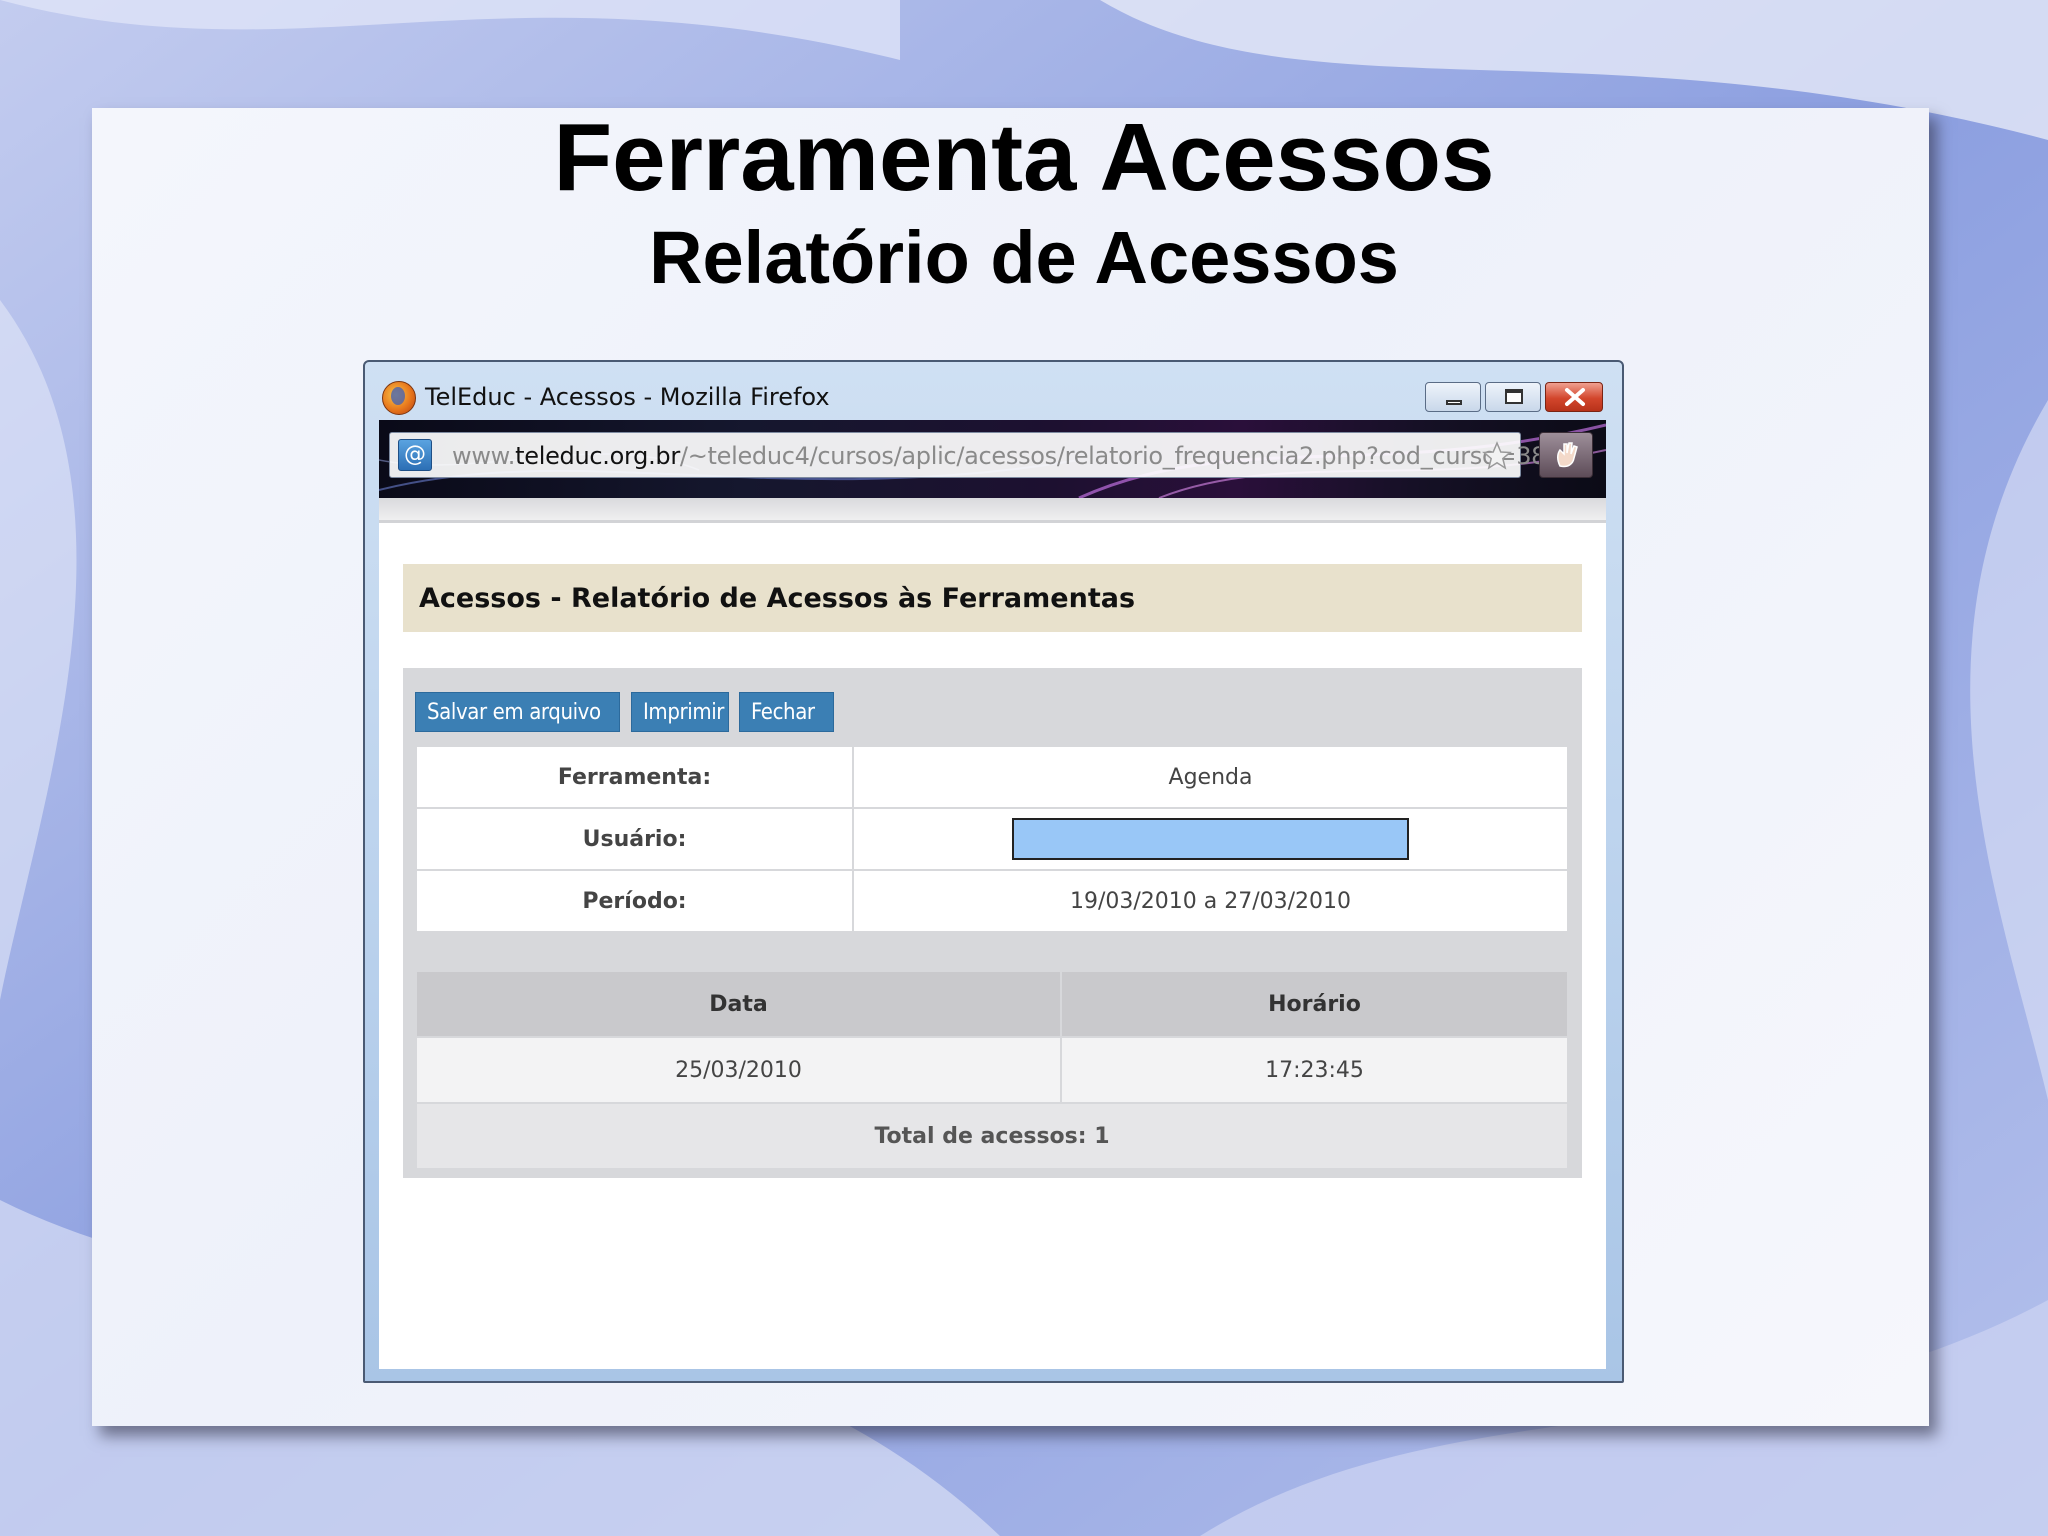  I want to click on slide-title: Ferramenta Acessos, so click(1024, 157).